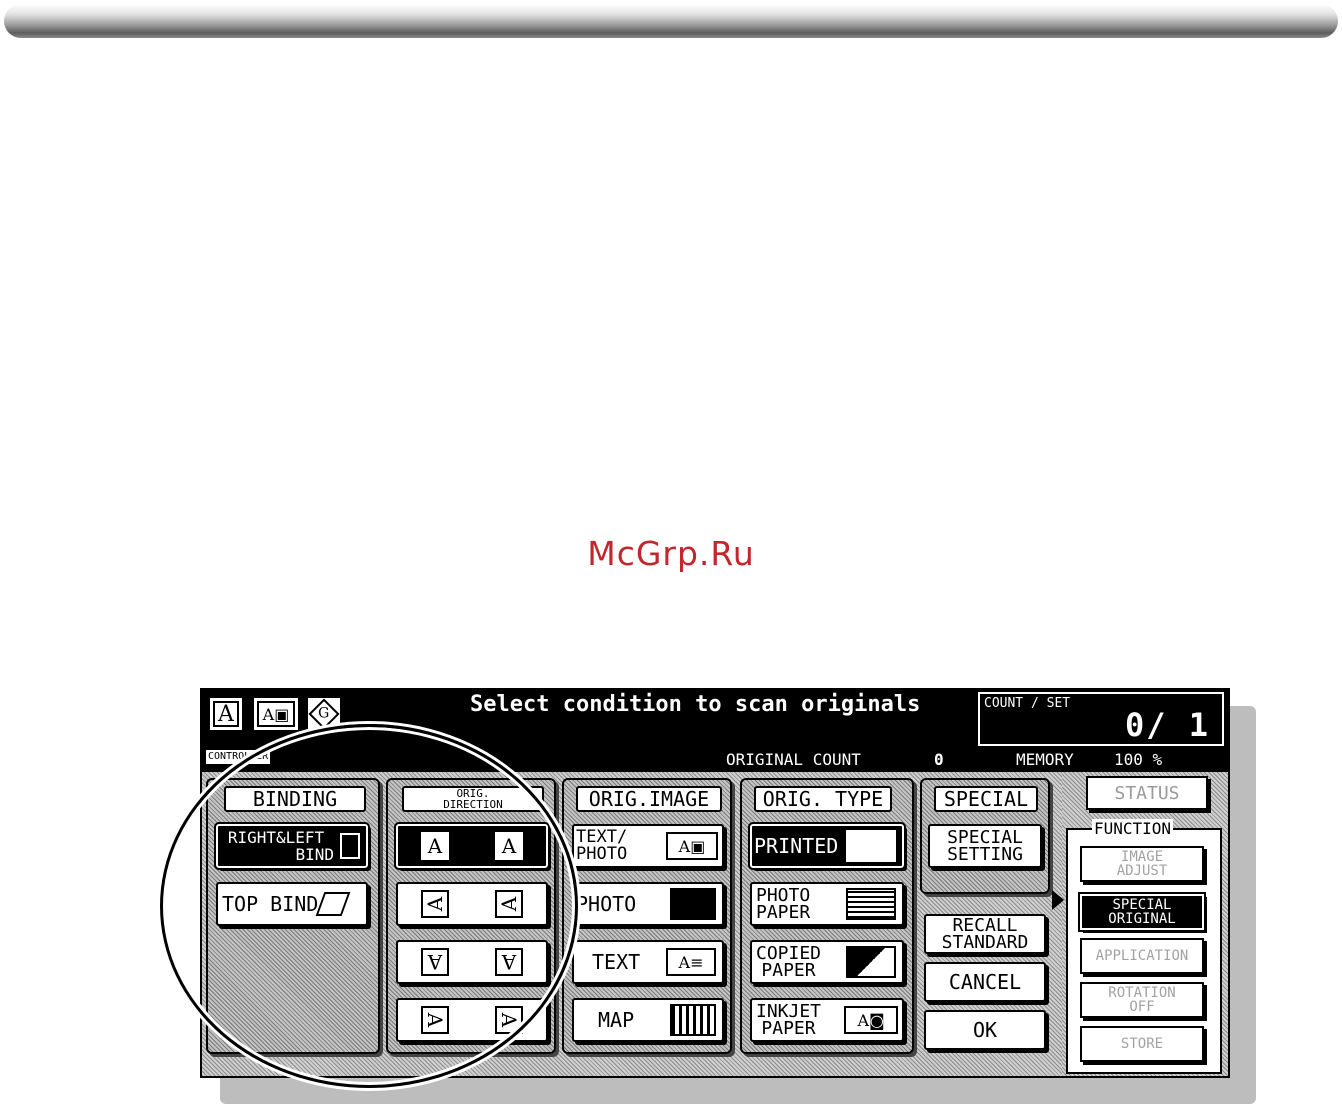  I want to click on text-lines-icon: A ≡, so click(691, 962).